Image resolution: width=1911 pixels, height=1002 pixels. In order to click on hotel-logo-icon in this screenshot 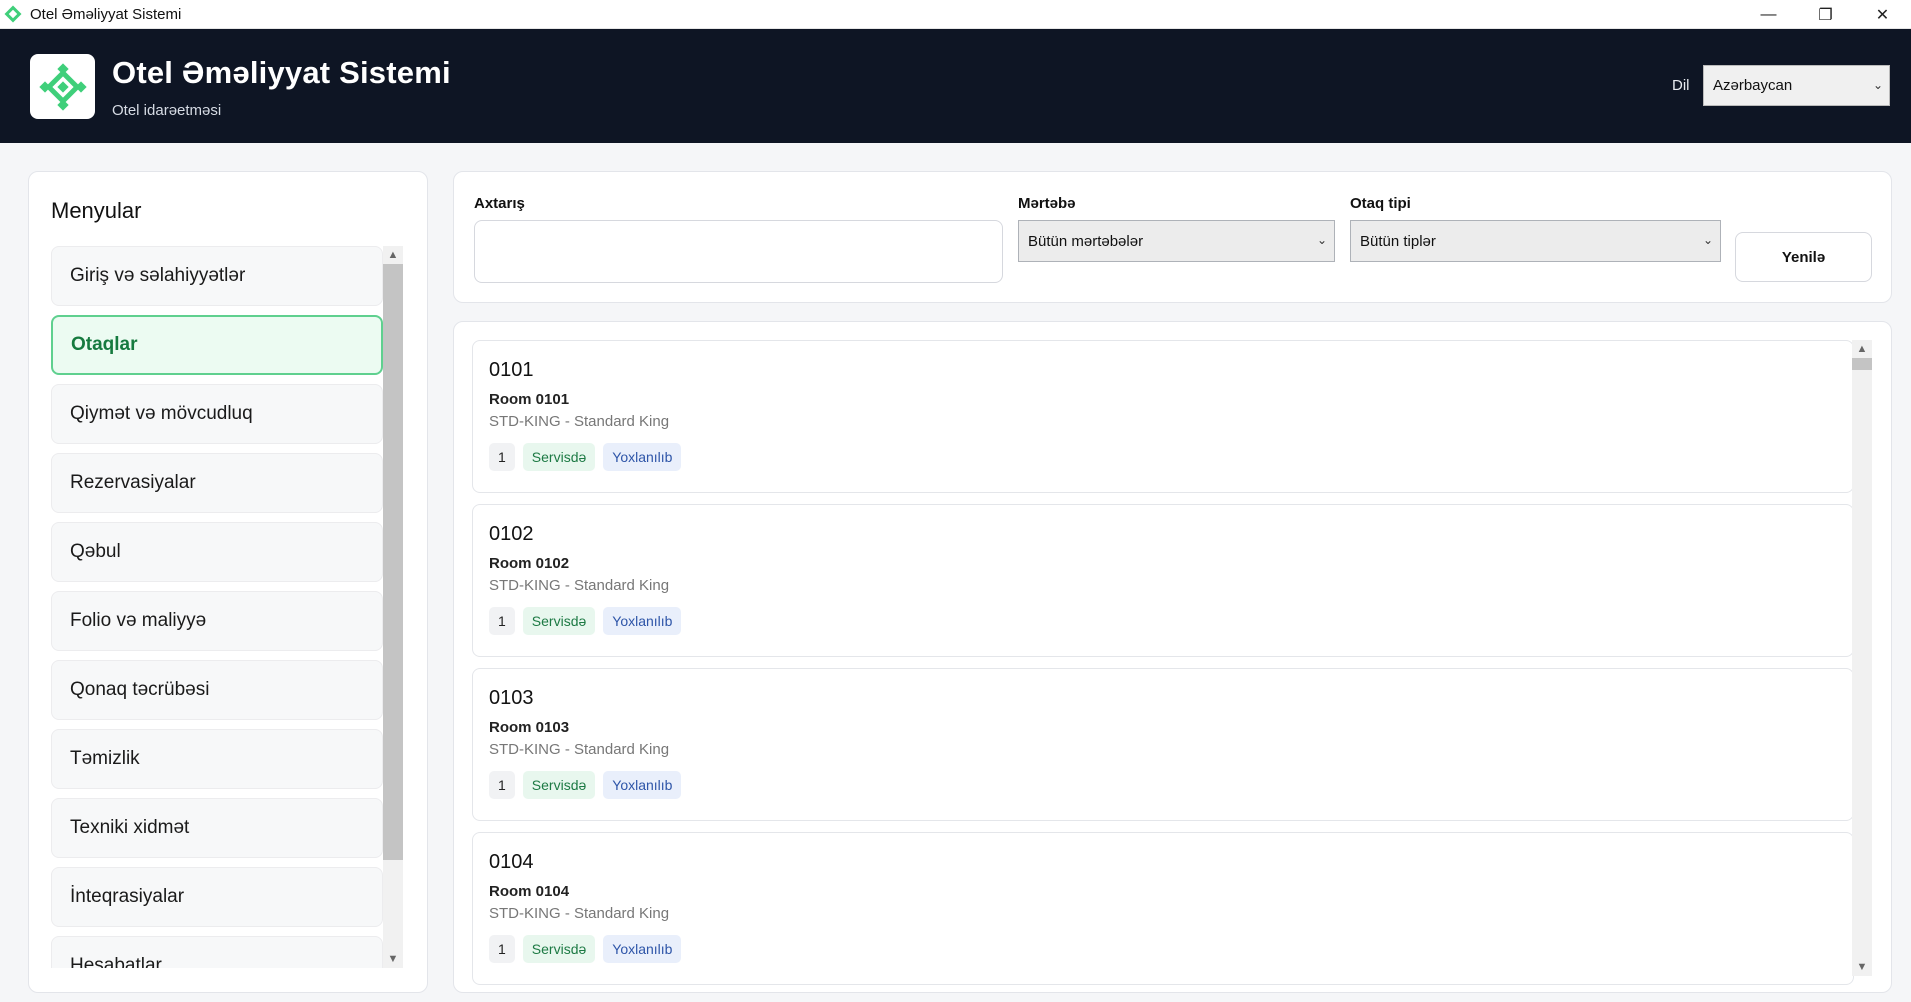, I will do `click(62, 86)`.